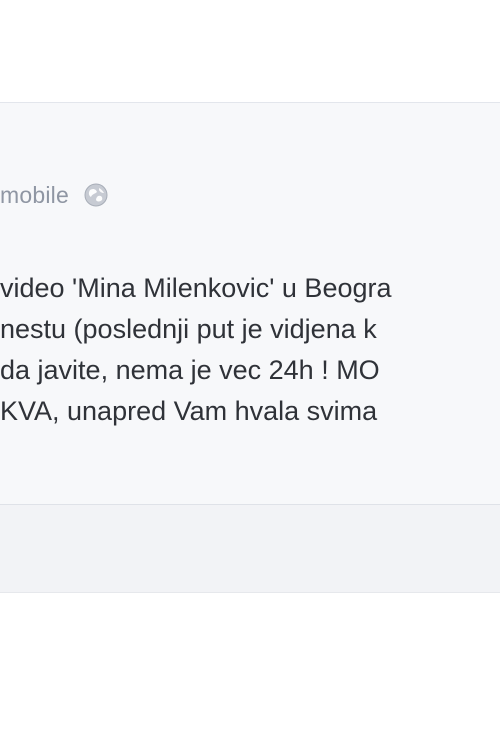 This screenshot has height=750, width=500. I want to click on post-card-footer, so click(250, 549).